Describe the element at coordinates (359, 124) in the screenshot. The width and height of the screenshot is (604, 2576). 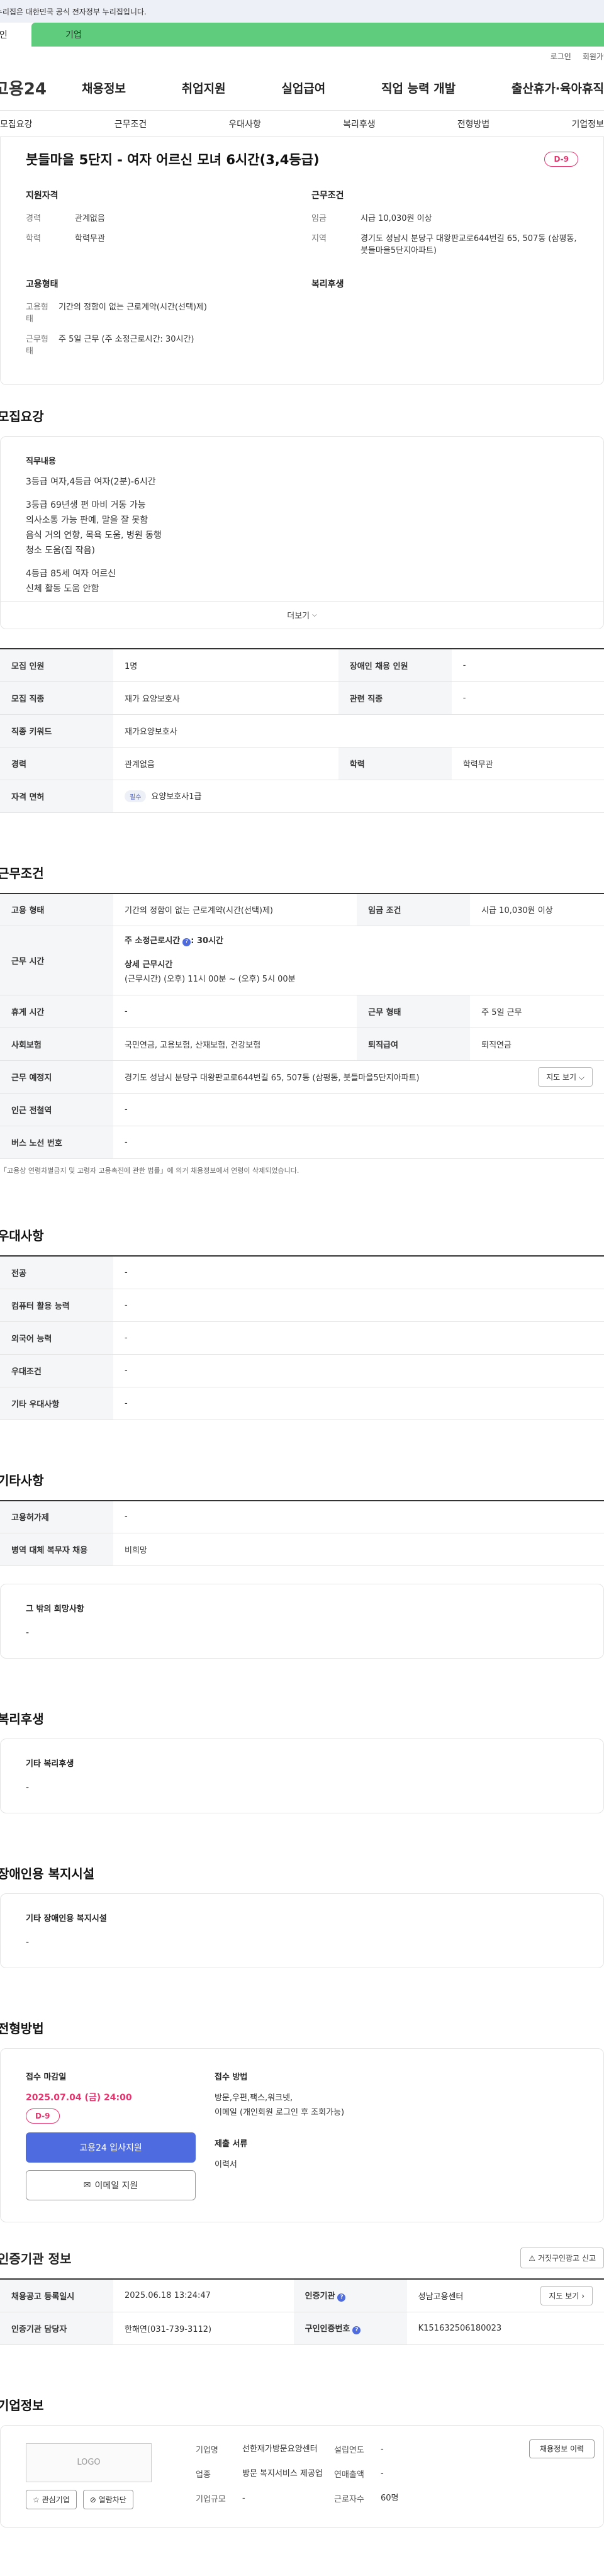
I see `tab-welfare: 복리후생` at that location.